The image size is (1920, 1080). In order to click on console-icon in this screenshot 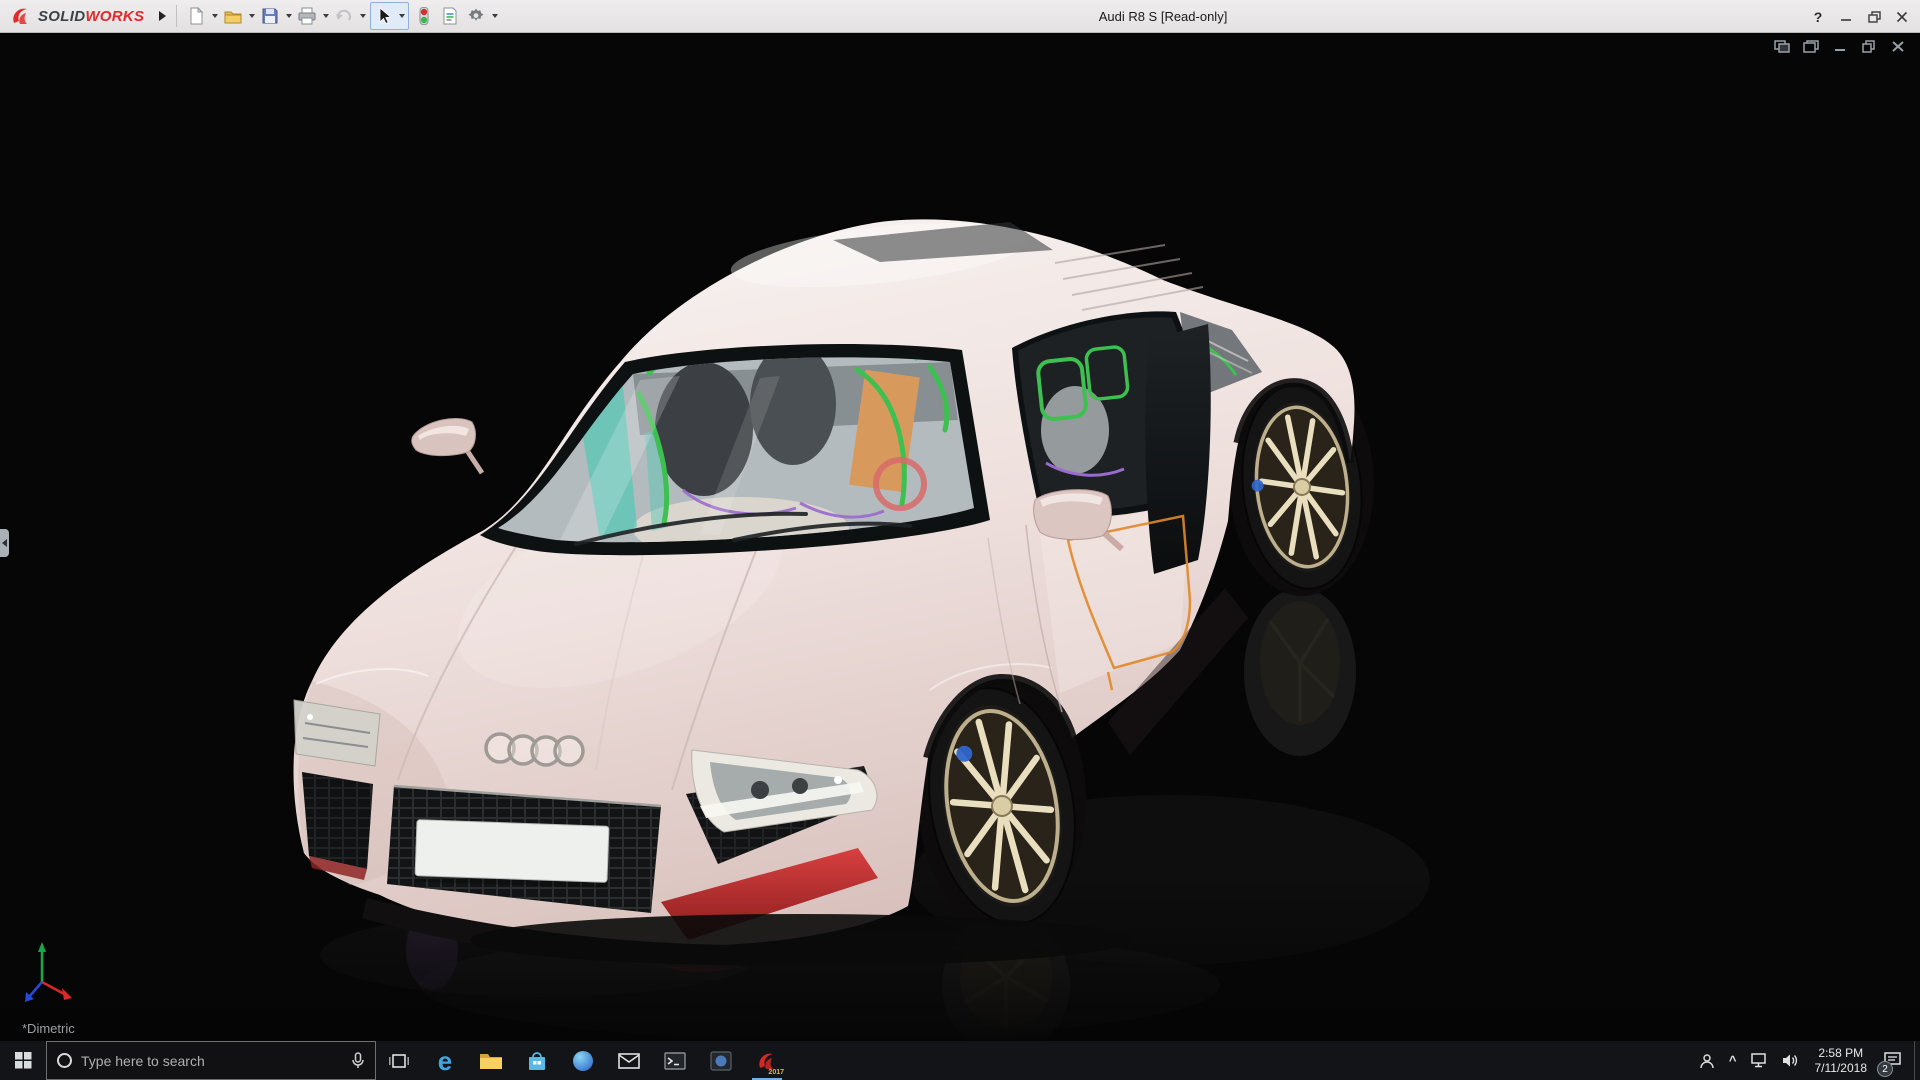, I will do `click(675, 1060)`.